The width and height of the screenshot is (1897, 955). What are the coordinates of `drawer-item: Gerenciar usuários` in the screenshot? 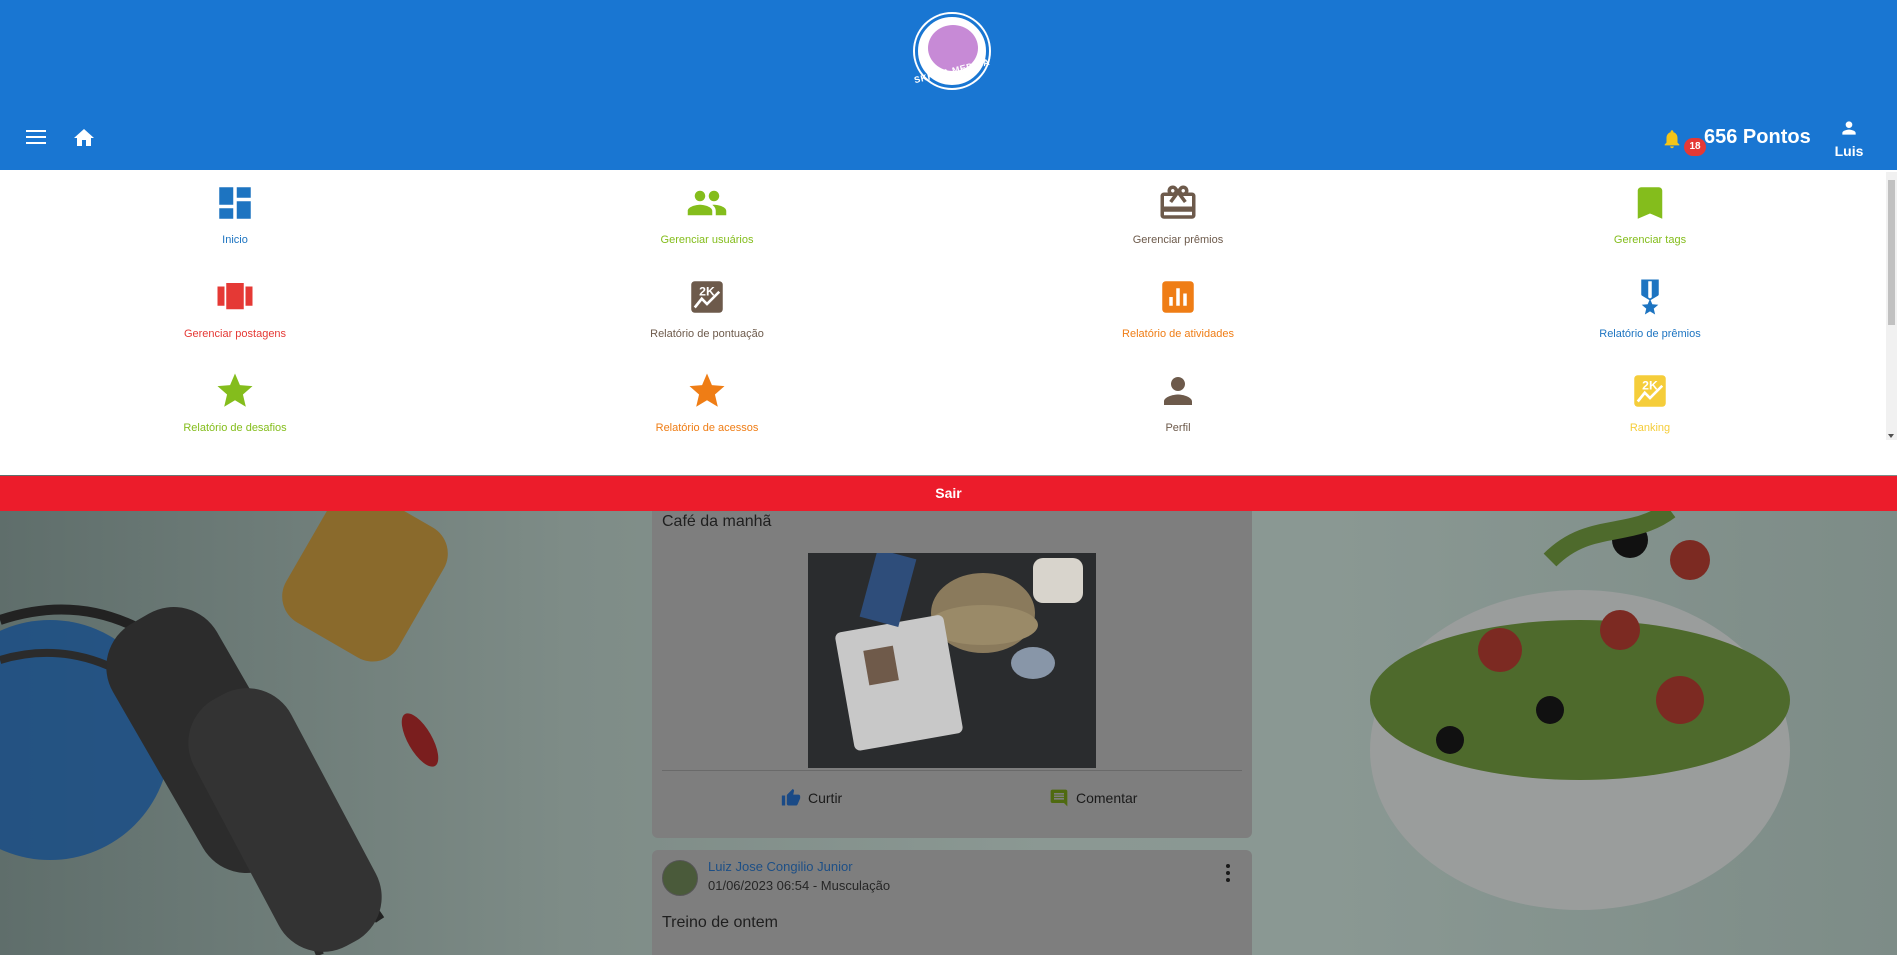 It's located at (707, 214).